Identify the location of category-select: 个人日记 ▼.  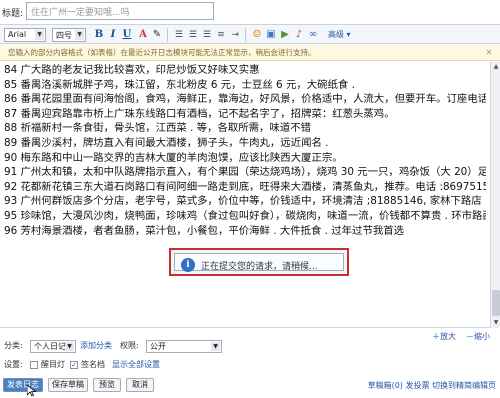
(53, 346).